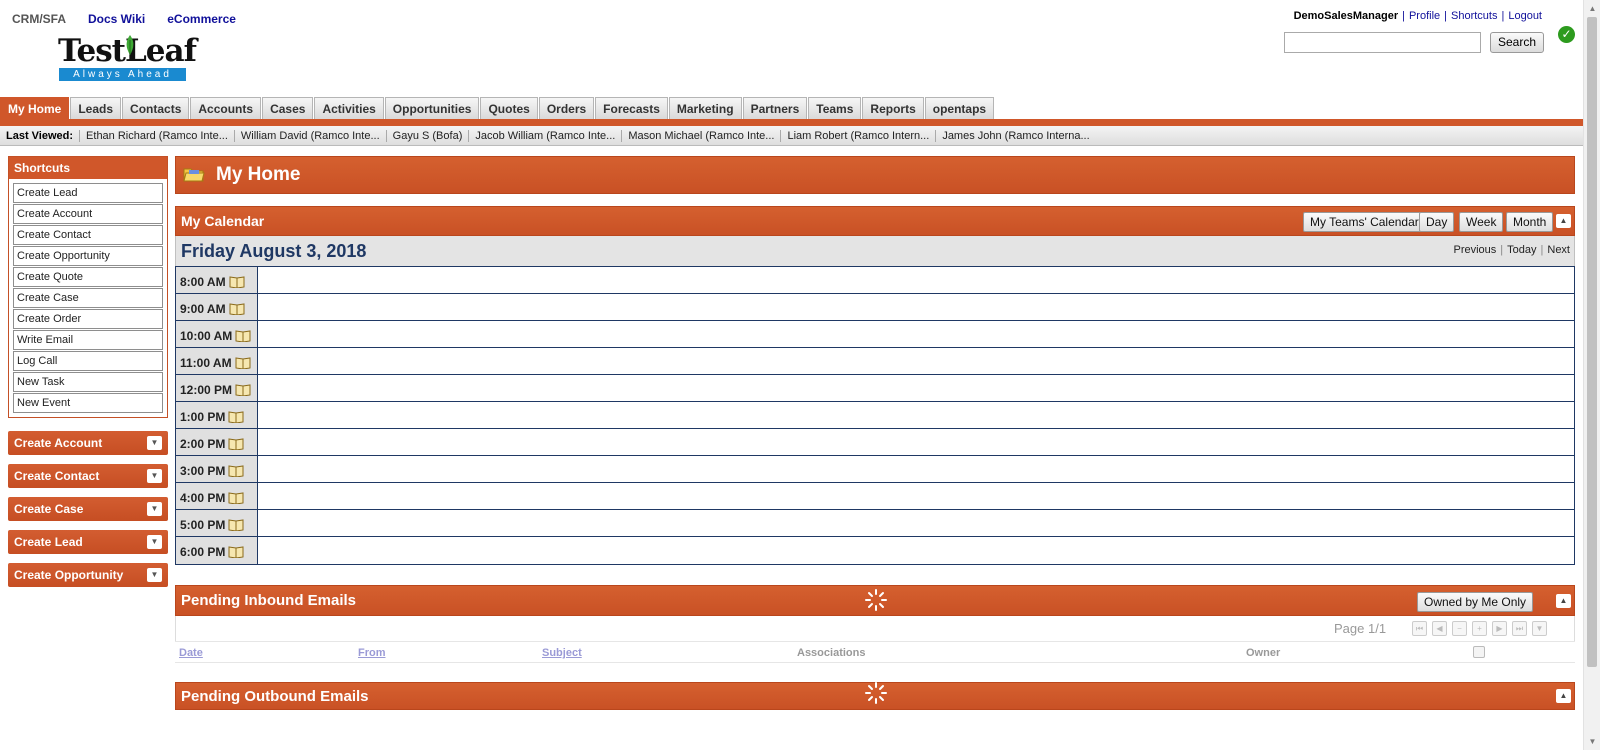 This screenshot has width=1600, height=750. Describe the element at coordinates (428, 135) in the screenshot. I see `last-viewed-item: Gayu S (Bofa)` at that location.